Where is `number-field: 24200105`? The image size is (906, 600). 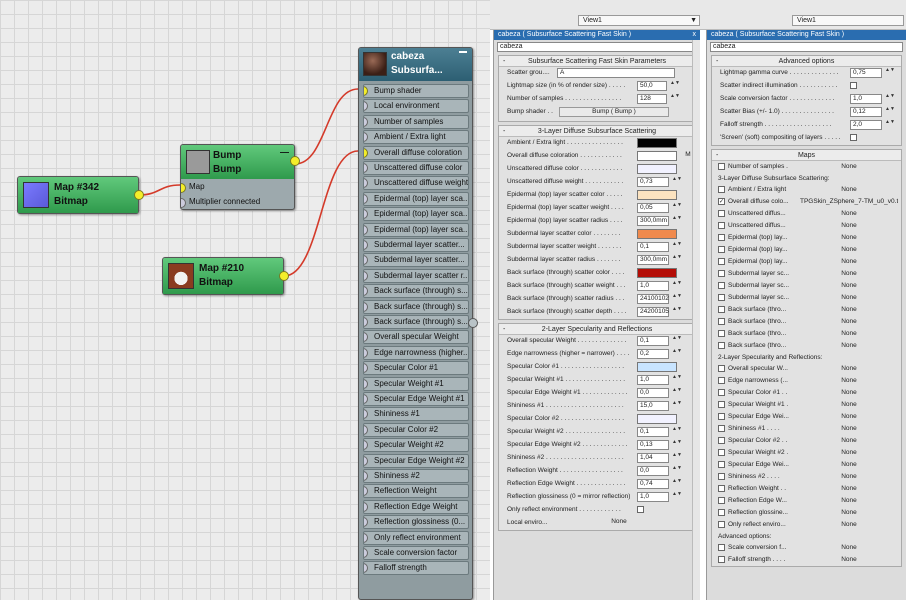
number-field: 24200105 is located at coordinates (653, 312).